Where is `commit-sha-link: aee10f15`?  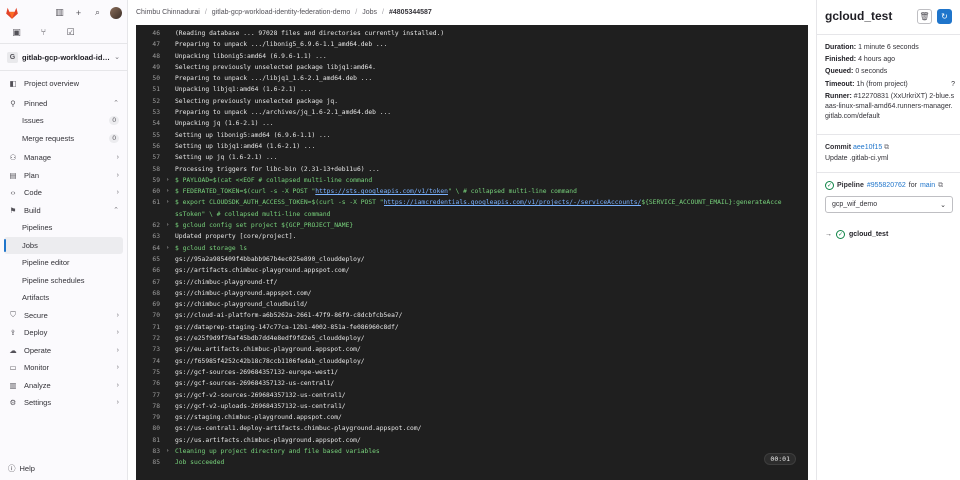 commit-sha-link: aee10f15 is located at coordinates (867, 147).